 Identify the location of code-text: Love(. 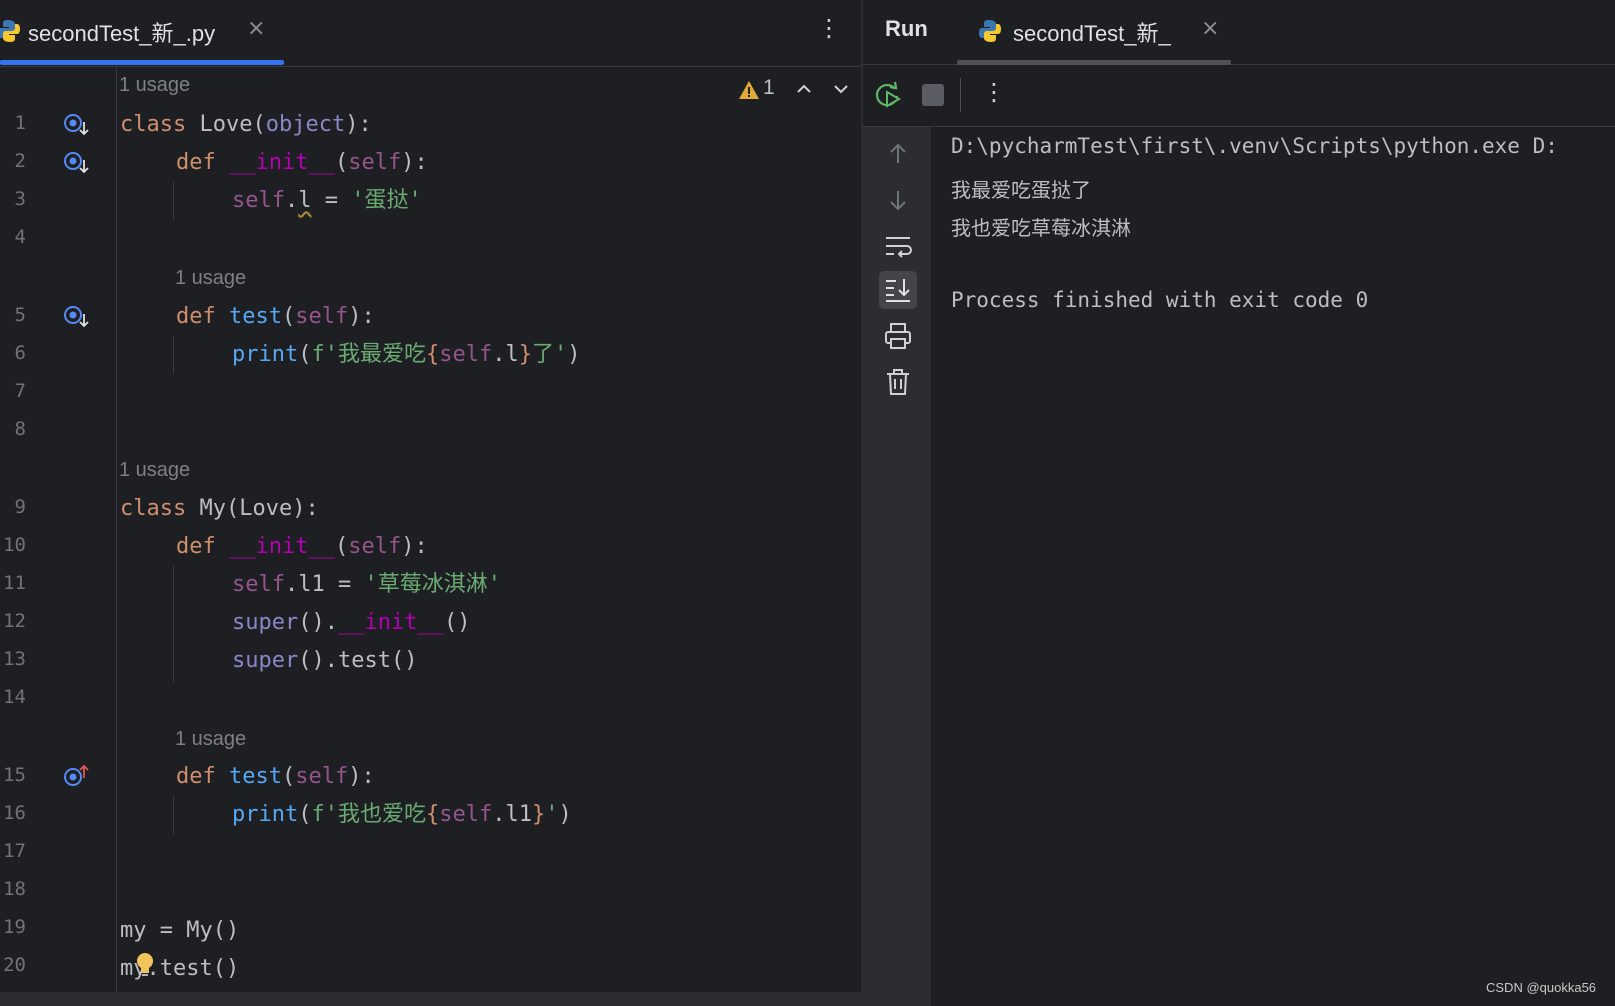
(226, 124).